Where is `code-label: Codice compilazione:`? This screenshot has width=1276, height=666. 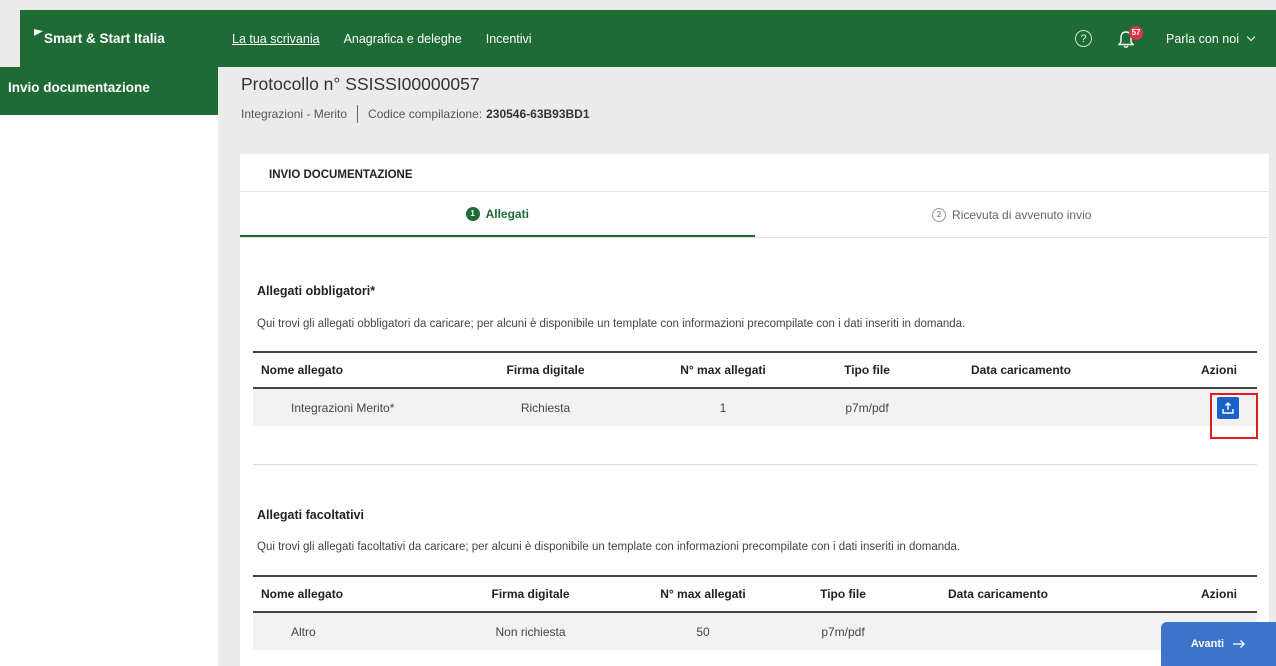
code-label: Codice compilazione: is located at coordinates (425, 114).